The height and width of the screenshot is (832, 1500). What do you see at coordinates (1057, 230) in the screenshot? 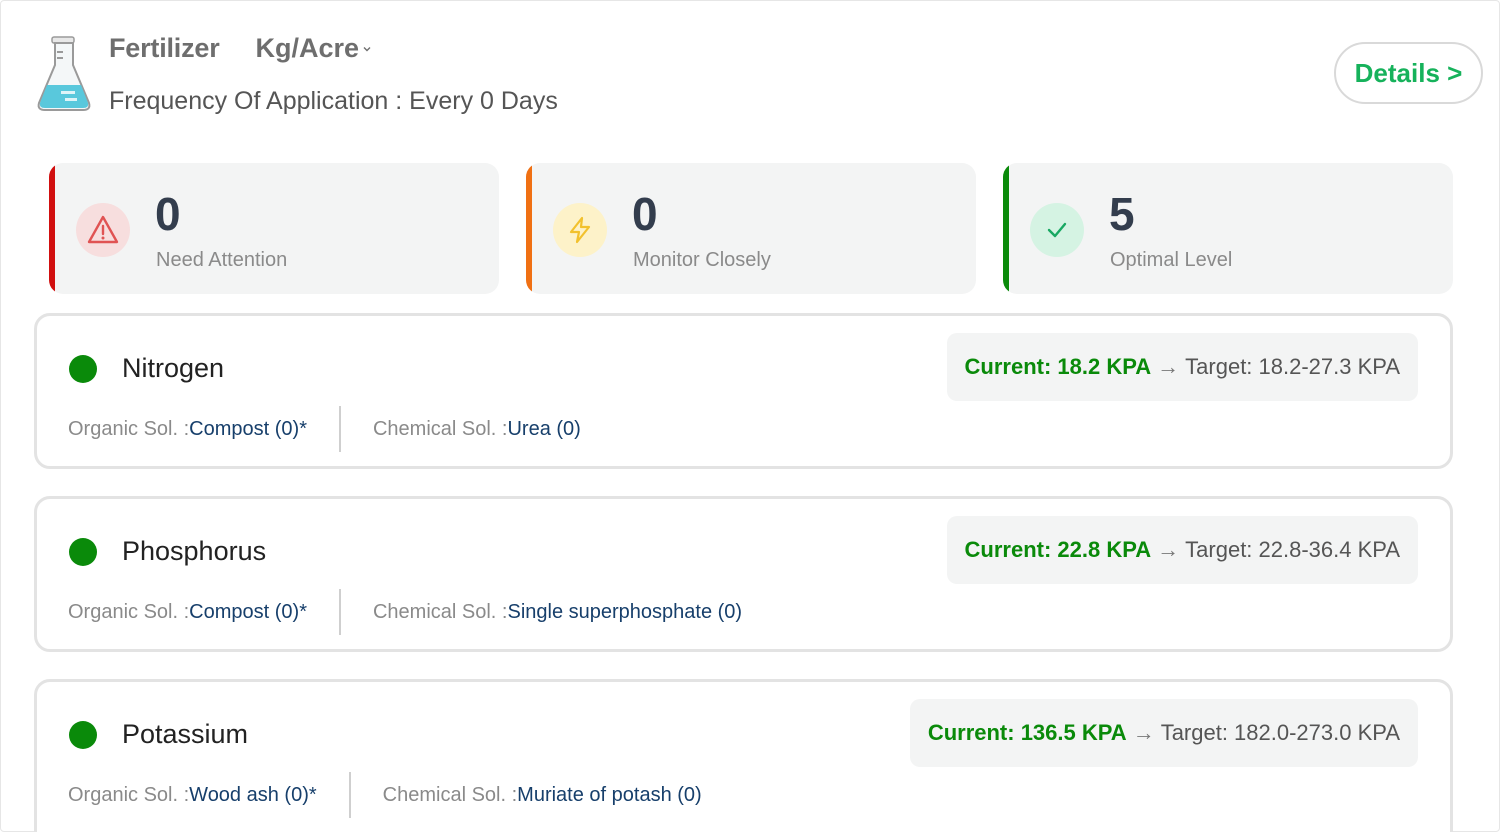
I see `check-icon` at bounding box center [1057, 230].